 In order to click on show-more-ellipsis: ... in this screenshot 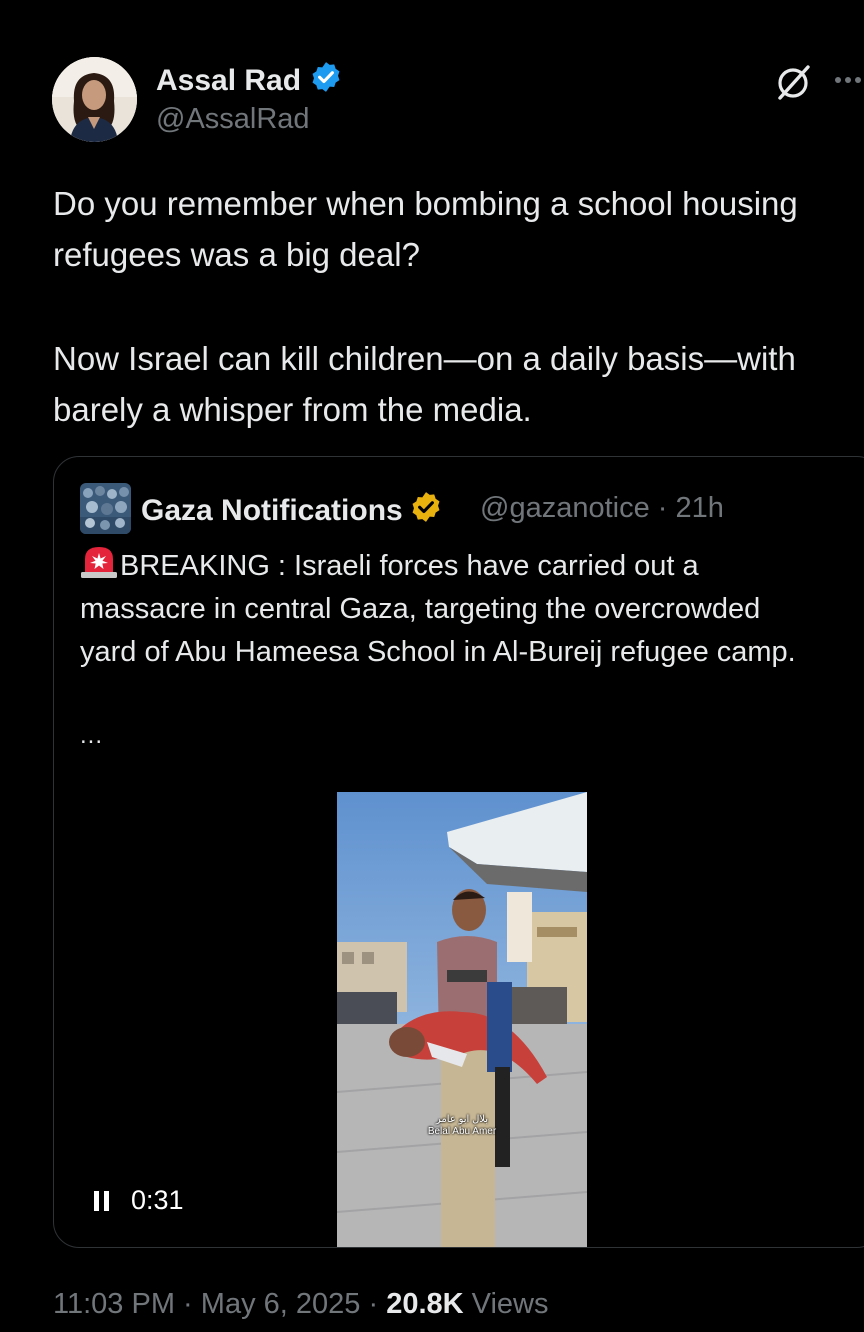, I will do `click(91, 736)`.